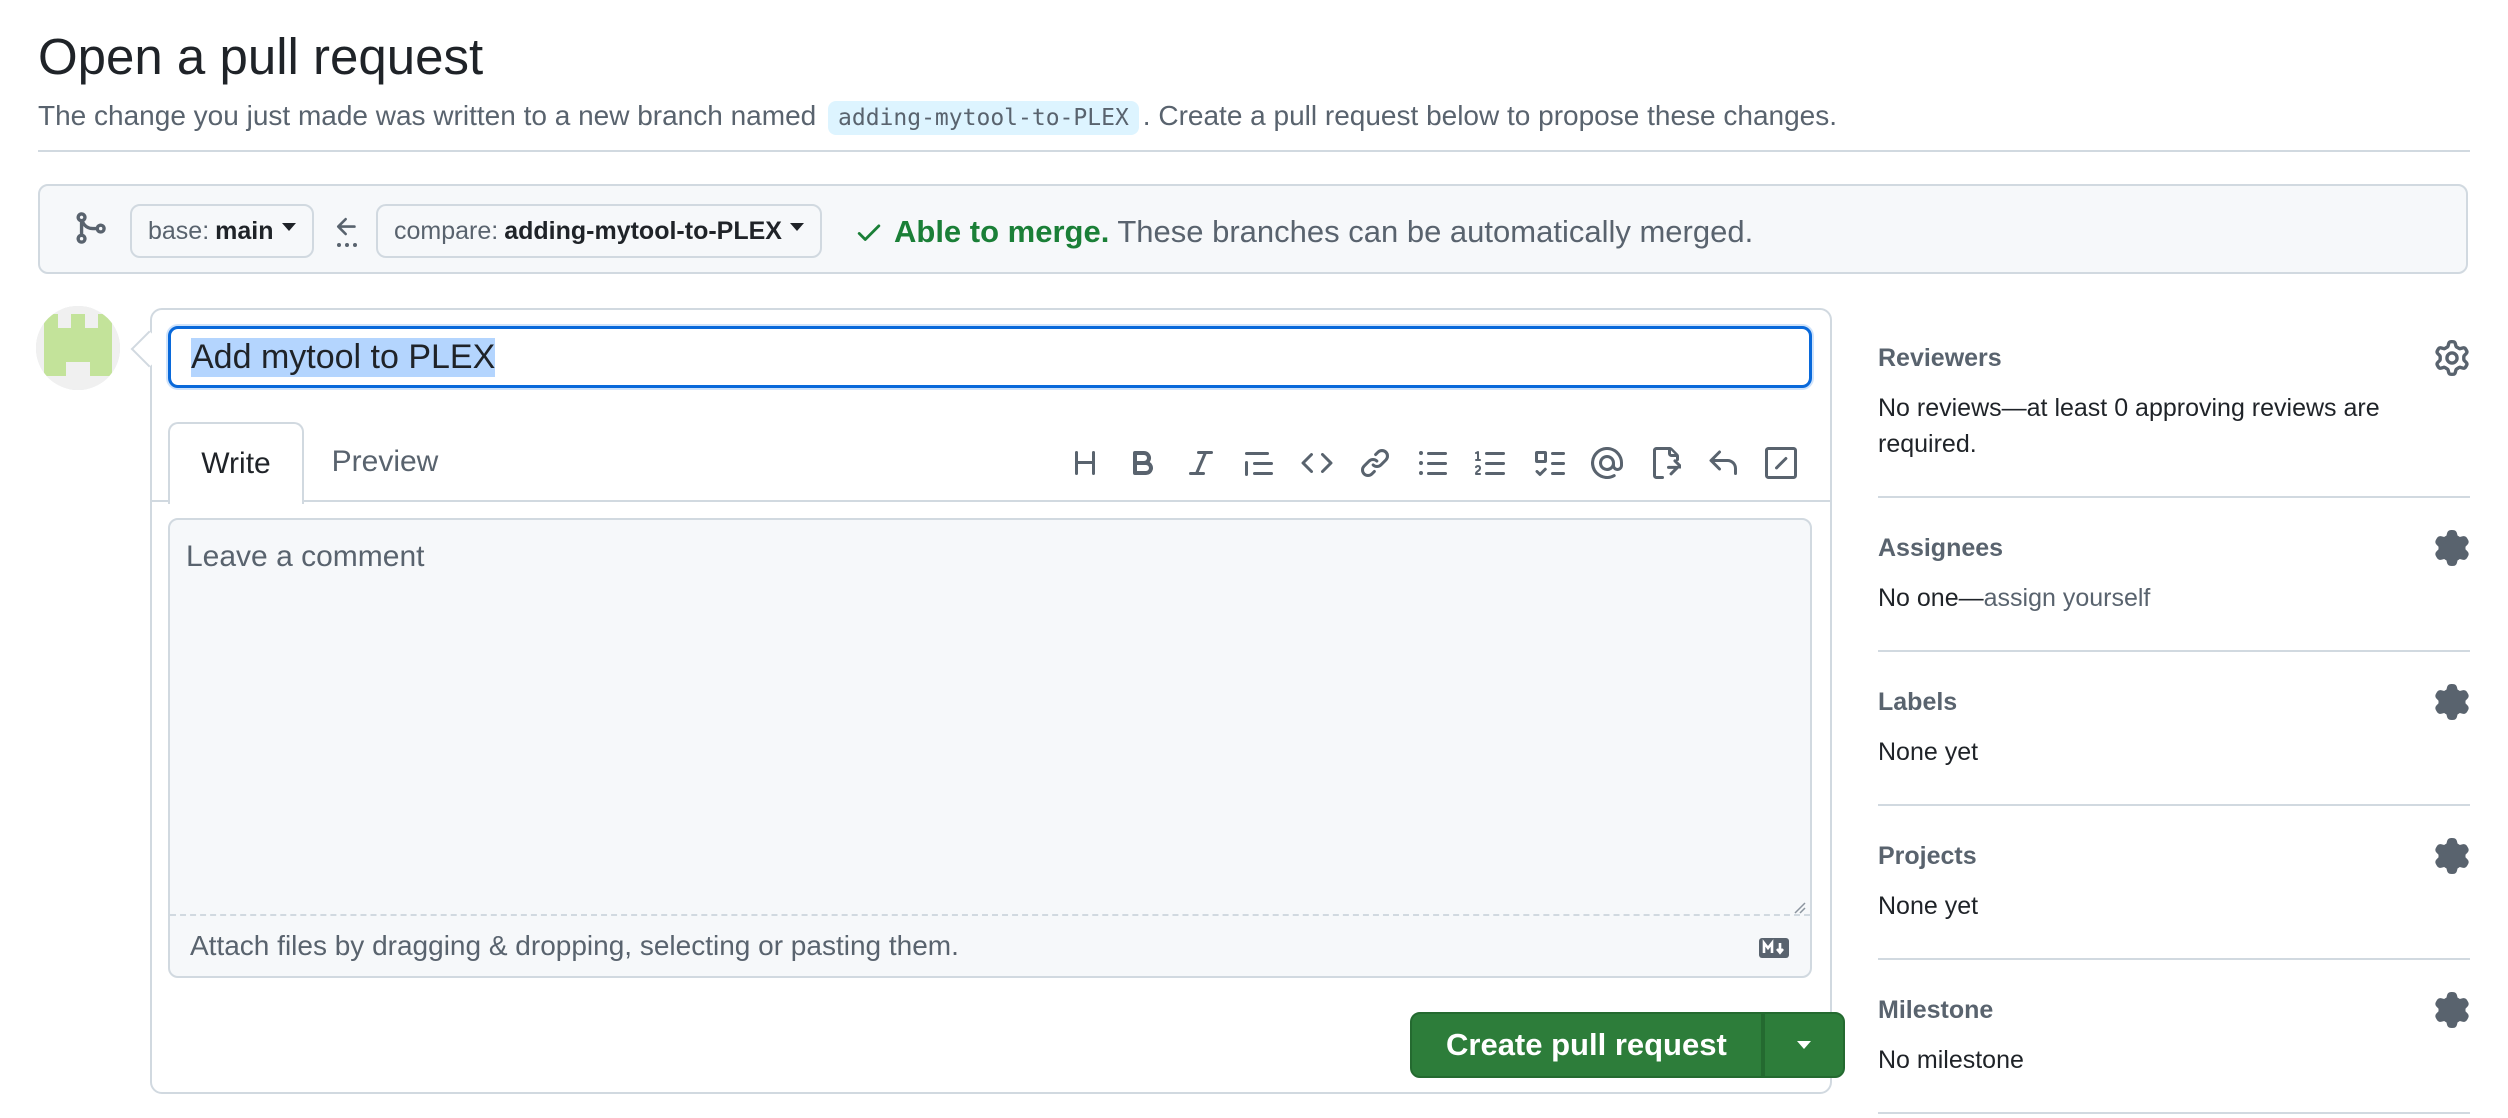 The width and height of the screenshot is (2508, 1118). What do you see at coordinates (343, 357) in the screenshot?
I see `title-input-value: Add mytool to PLEX` at bounding box center [343, 357].